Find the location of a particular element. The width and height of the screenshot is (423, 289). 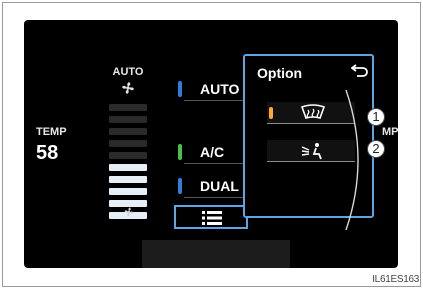

menu-list-button is located at coordinates (211, 217).